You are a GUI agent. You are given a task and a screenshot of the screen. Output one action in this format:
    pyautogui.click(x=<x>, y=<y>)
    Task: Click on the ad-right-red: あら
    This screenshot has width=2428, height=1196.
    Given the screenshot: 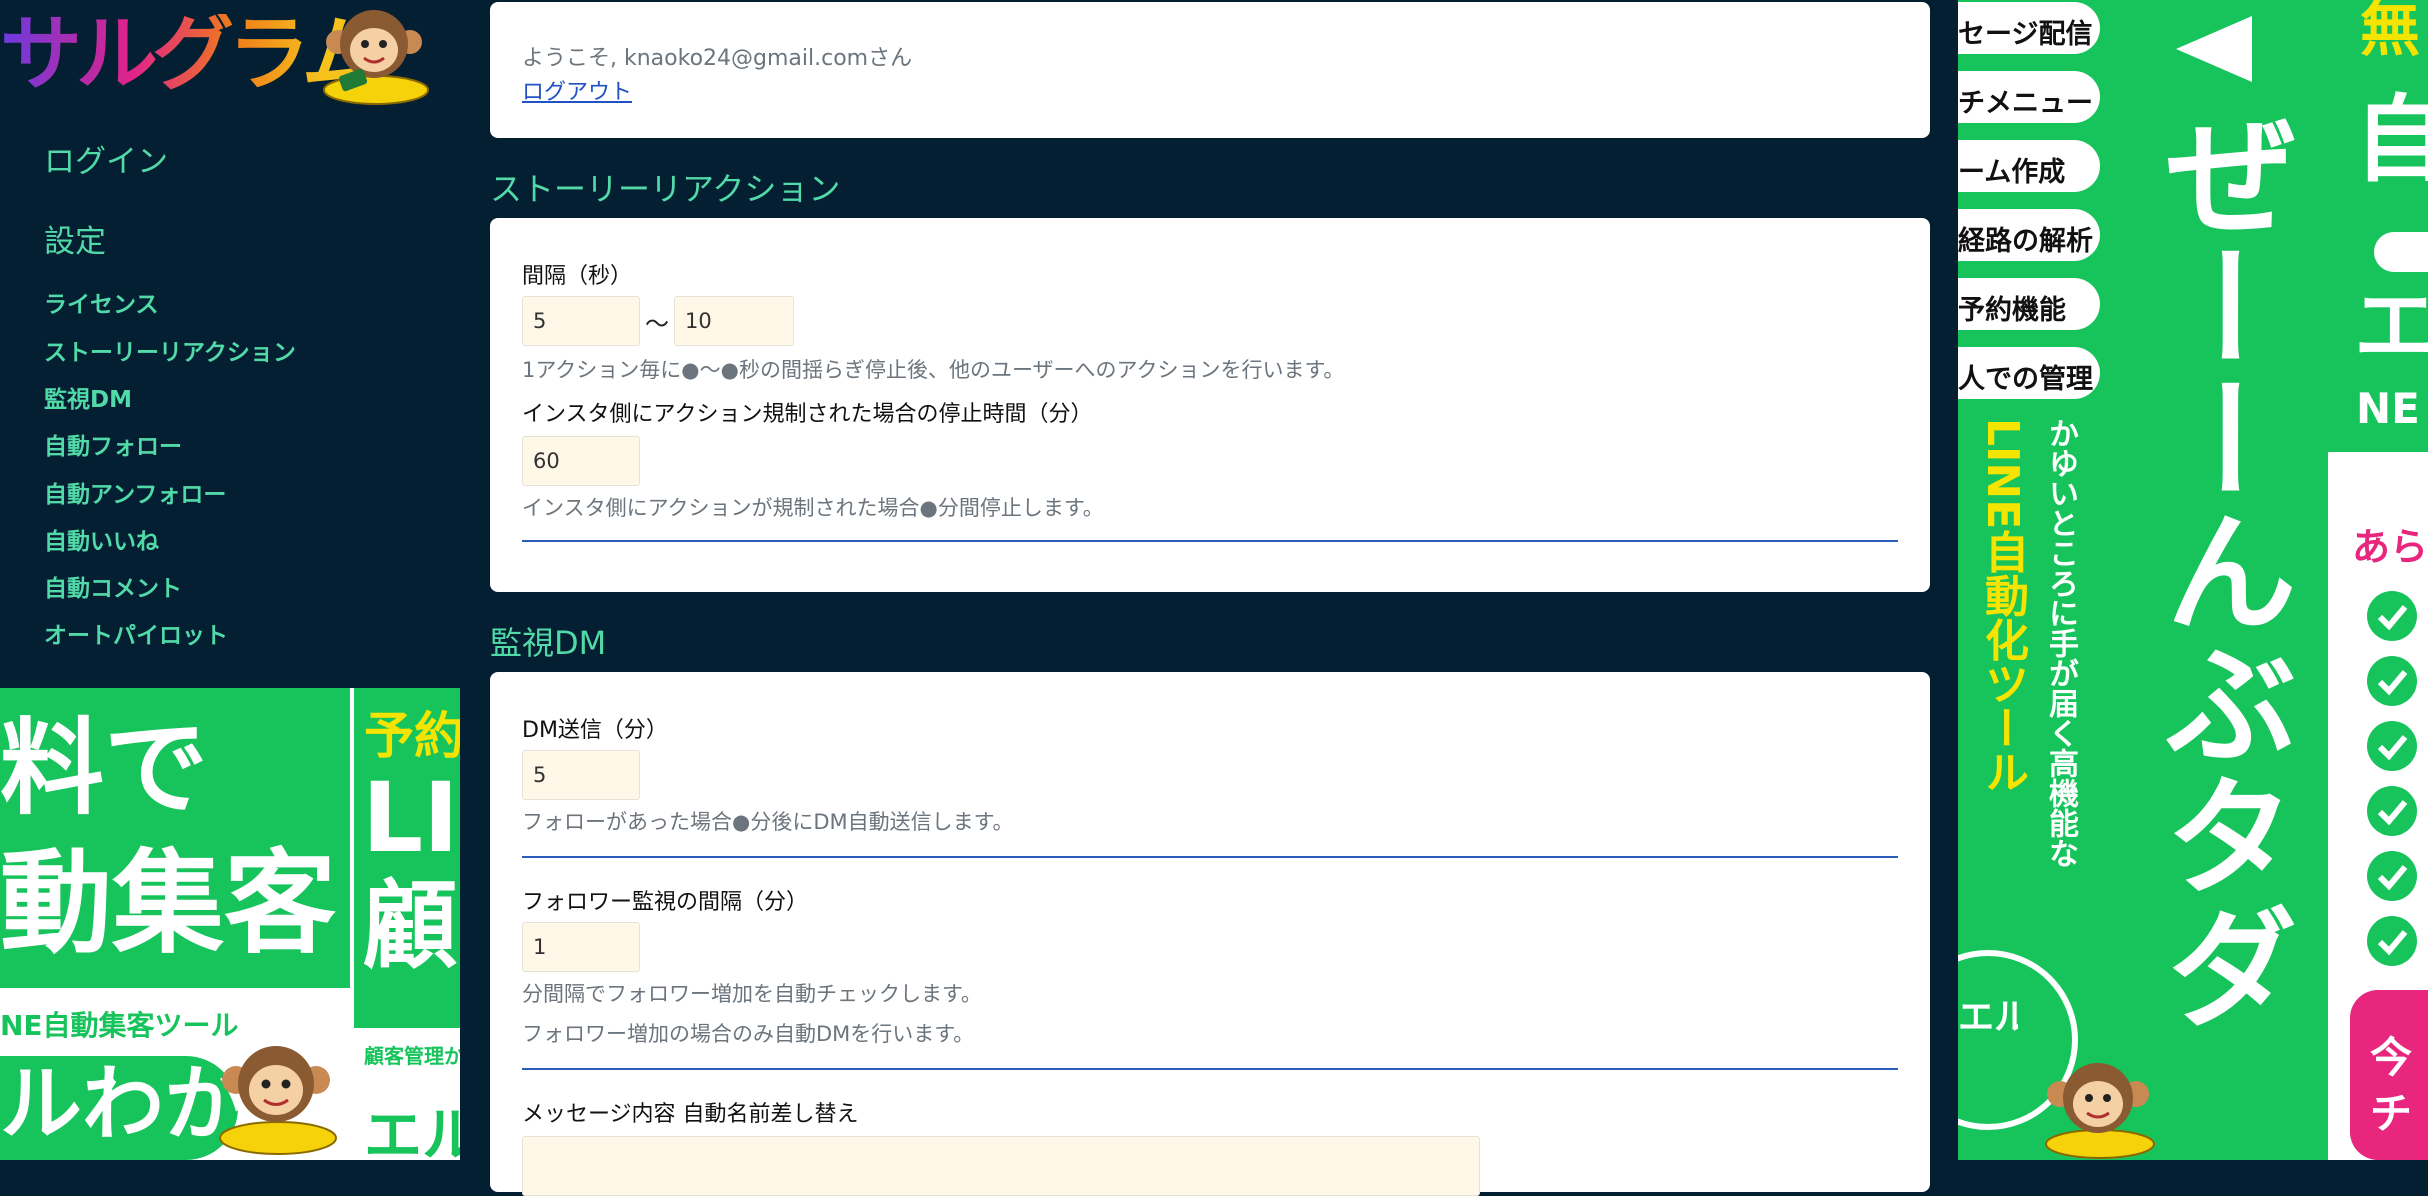 What is the action you would take?
    pyautogui.click(x=2390, y=547)
    